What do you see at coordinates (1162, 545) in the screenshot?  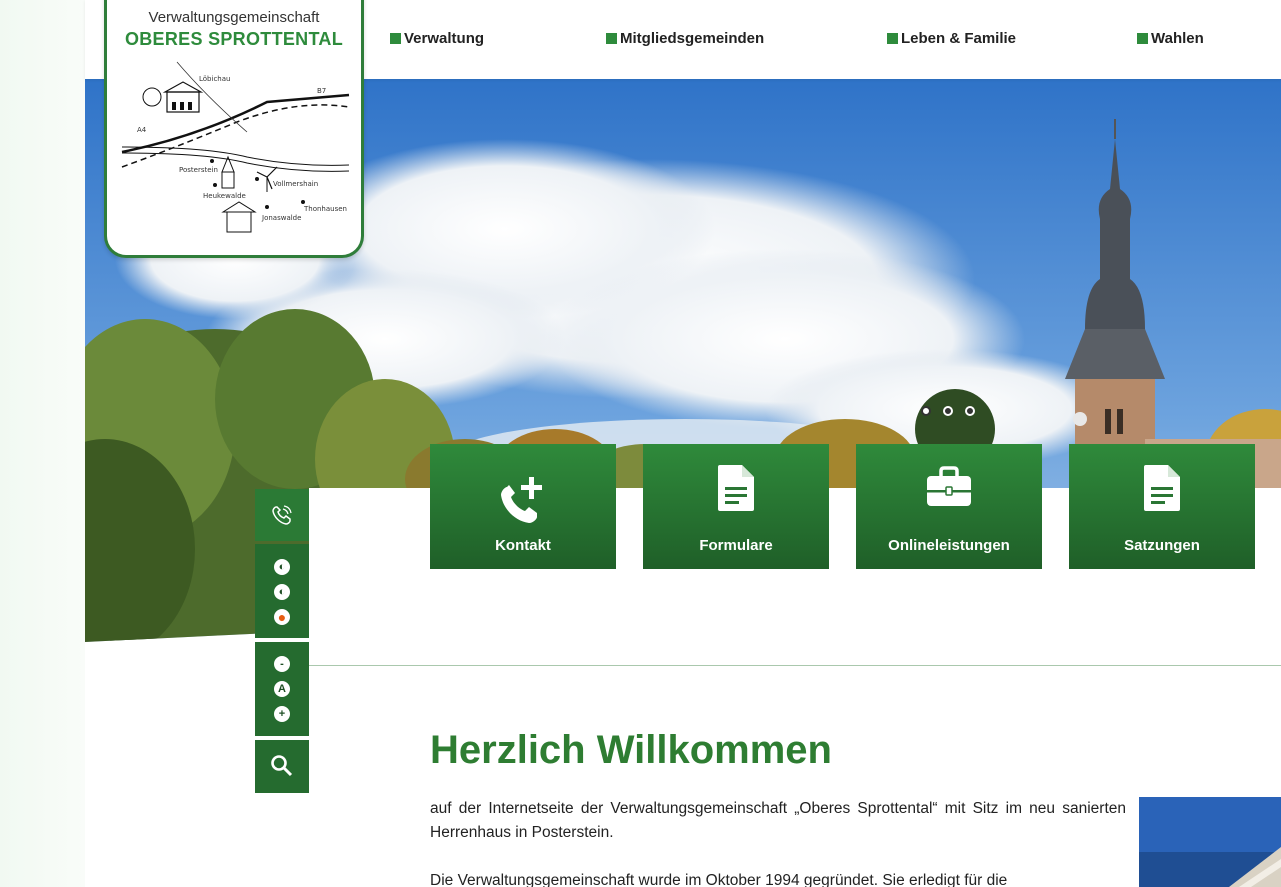 I see `tile-label: Satzungen` at bounding box center [1162, 545].